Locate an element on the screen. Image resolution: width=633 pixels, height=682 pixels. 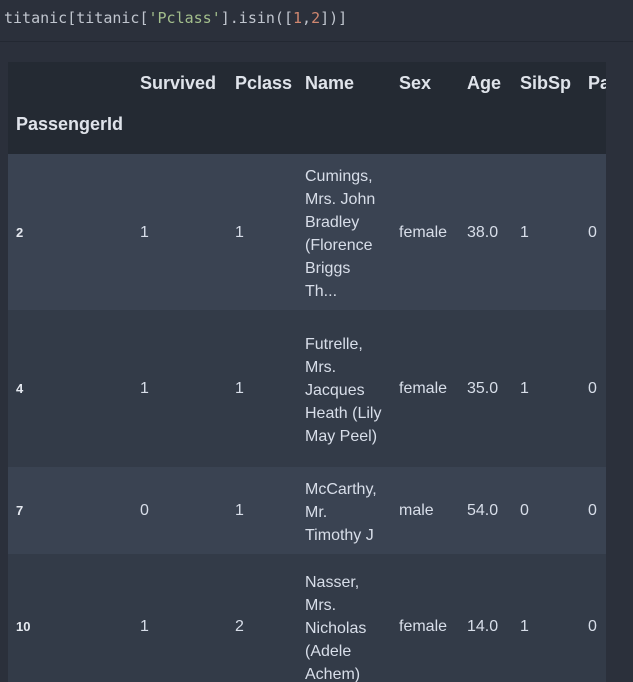
cell-age: 54.0 is located at coordinates (483, 510).